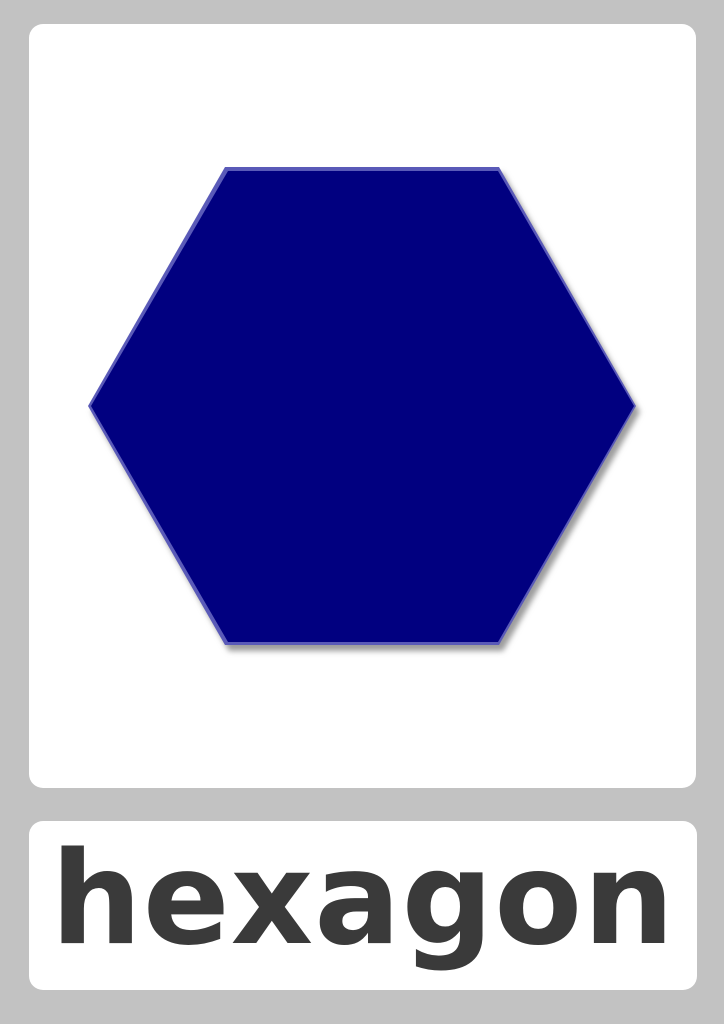  I want to click on shape-word: hexagon, so click(363, 899).